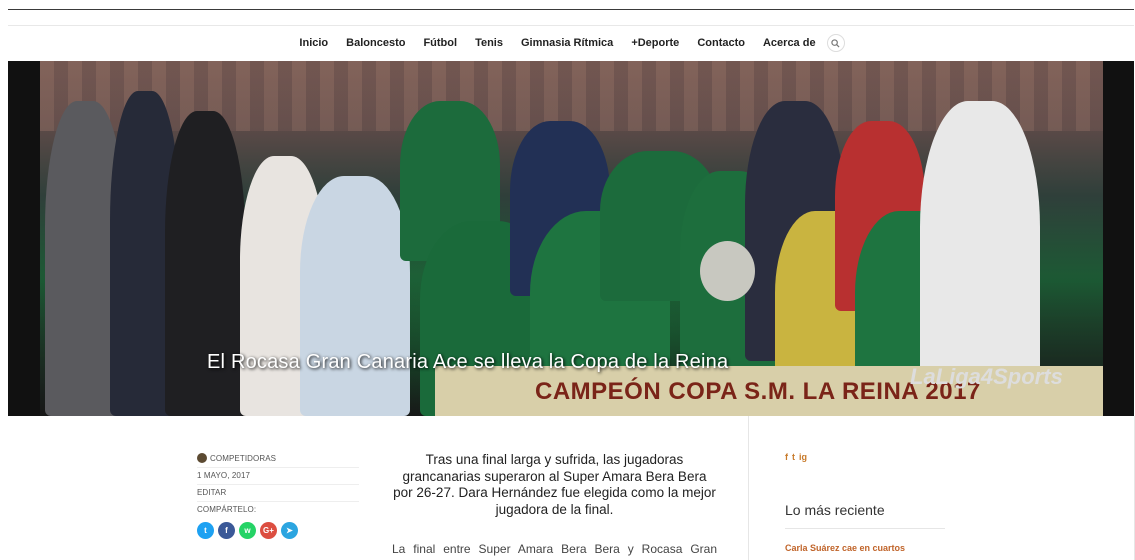 The image size is (1135, 560). I want to click on google-plus-share-icon: G+, so click(268, 530).